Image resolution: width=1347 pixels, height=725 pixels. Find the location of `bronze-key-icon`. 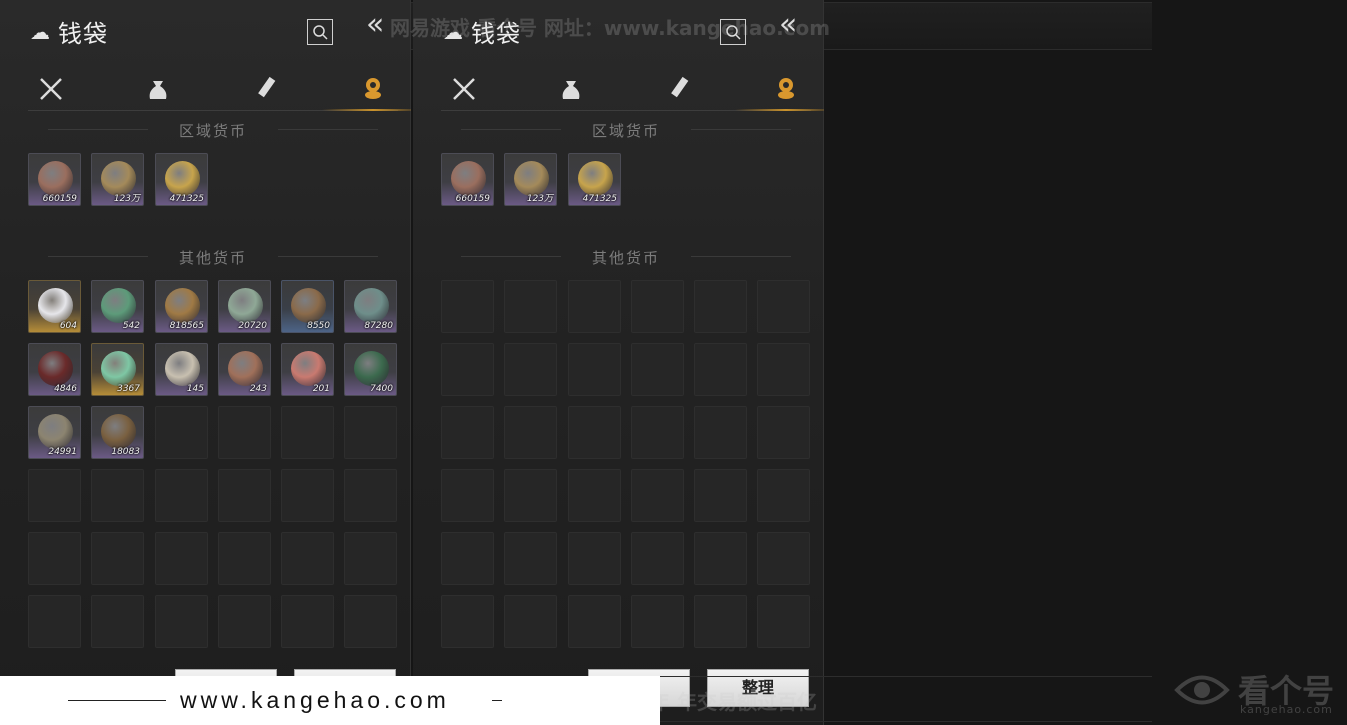

bronze-key-icon is located at coordinates (55, 431).